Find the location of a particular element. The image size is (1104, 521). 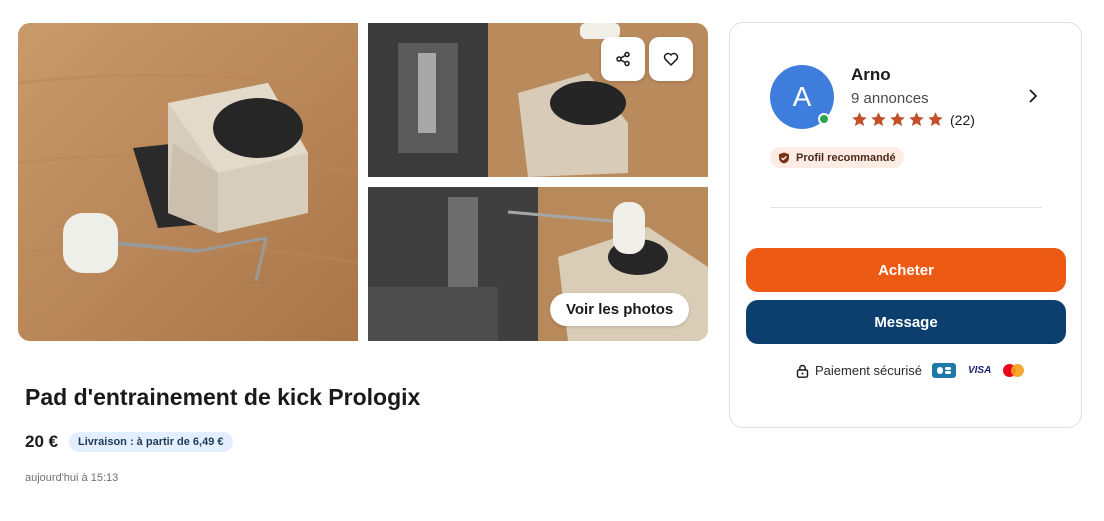

shipping-badge: Livraison : à partir de 6,49 € is located at coordinates (151, 442).